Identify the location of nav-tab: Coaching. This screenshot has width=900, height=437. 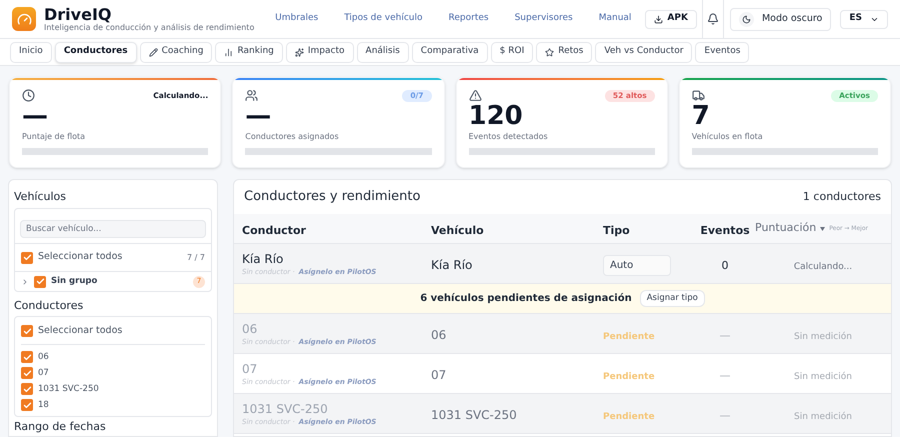
(176, 52).